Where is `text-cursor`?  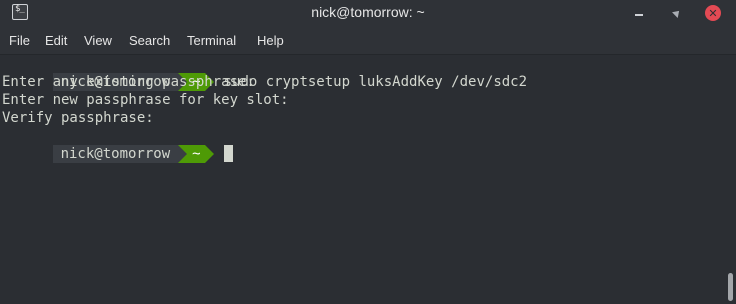 text-cursor is located at coordinates (228, 153).